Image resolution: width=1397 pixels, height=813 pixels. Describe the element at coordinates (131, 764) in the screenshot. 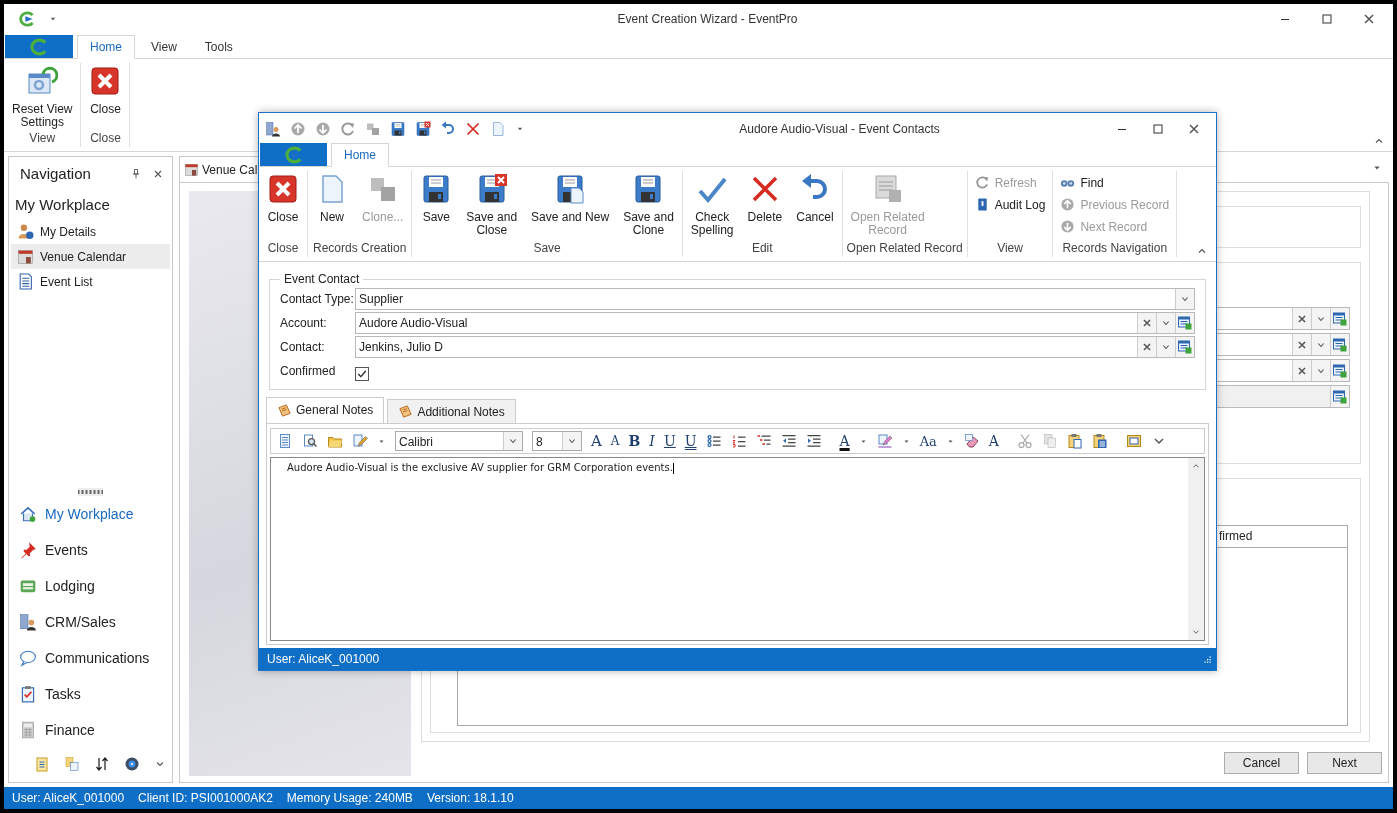

I see `disc-icon` at that location.